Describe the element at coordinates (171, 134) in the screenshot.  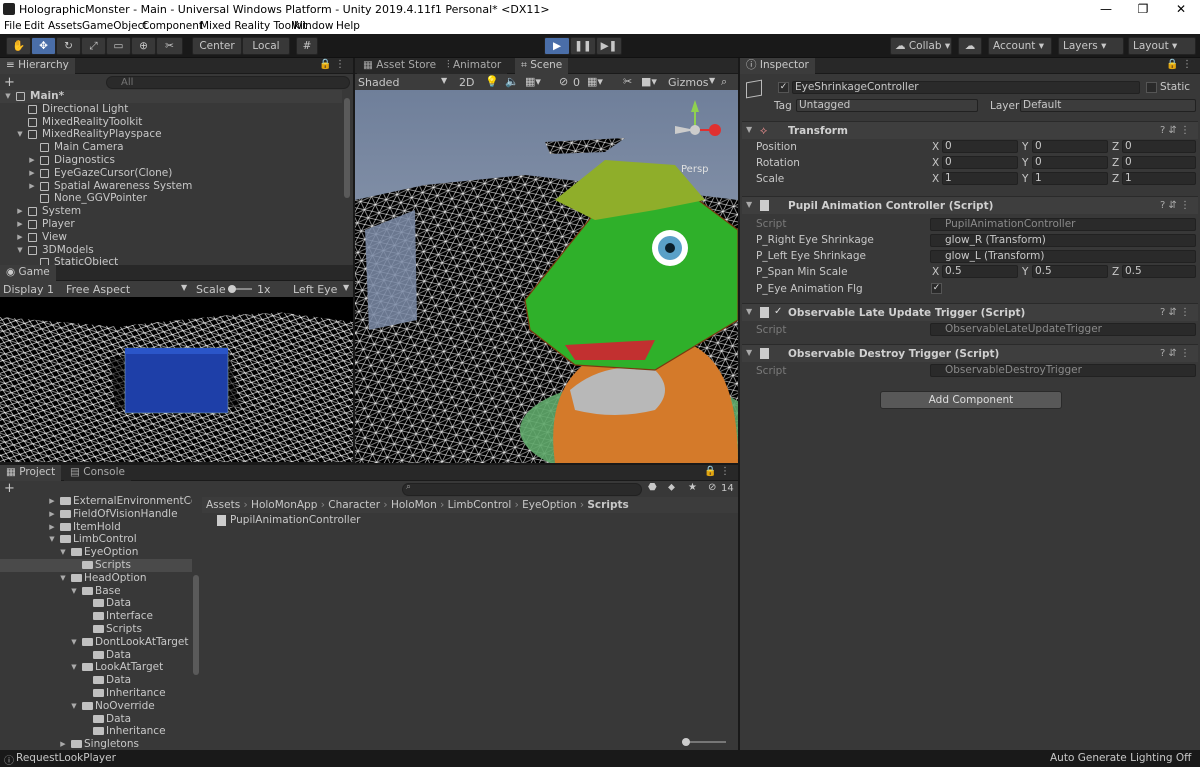
I see `hierarchy-item: ▼ MixedRealityPlayspace` at that location.